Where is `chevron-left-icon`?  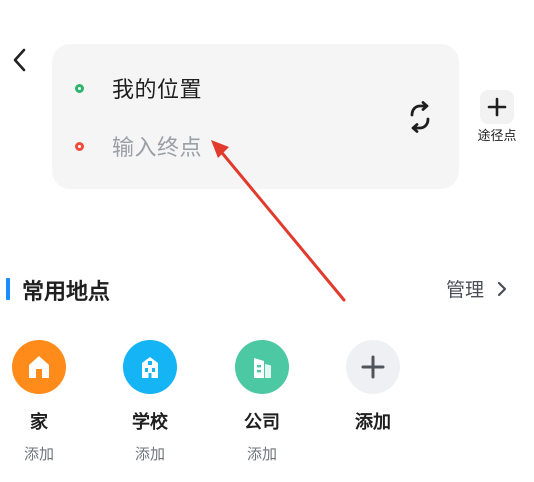
chevron-left-icon is located at coordinates (19, 60).